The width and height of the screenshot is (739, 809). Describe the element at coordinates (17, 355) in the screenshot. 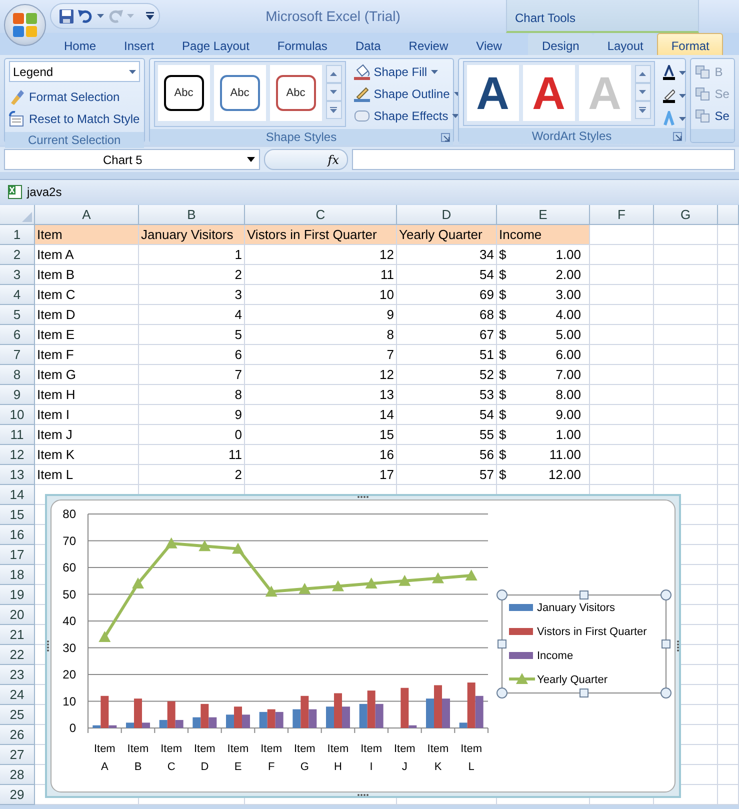

I see `row-header: 7` at that location.